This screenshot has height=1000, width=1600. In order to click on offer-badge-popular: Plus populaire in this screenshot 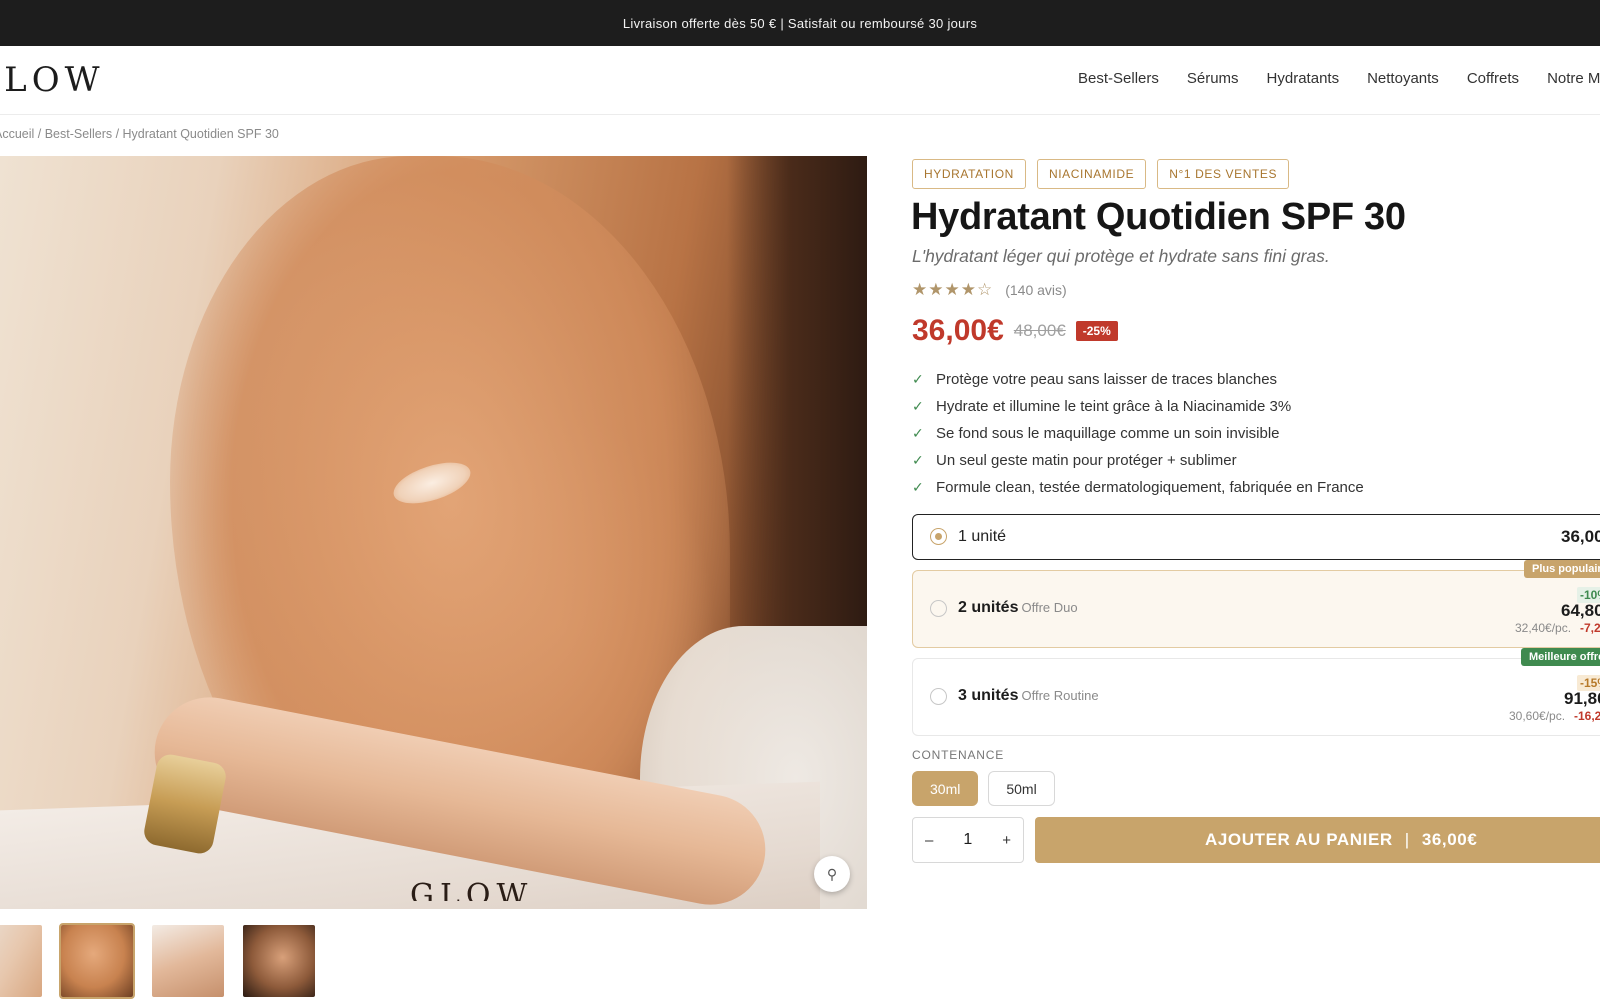, I will do `click(1562, 569)`.